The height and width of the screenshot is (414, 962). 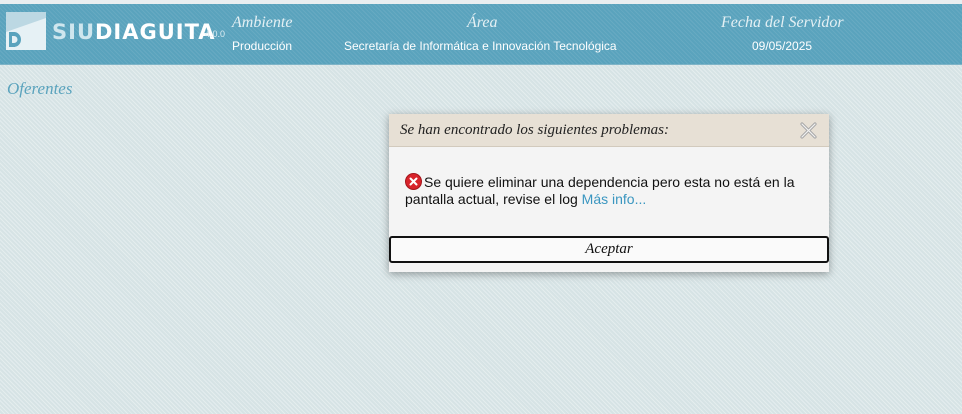 I want to click on brand-name: SIUDIAGUITA, so click(x=134, y=32).